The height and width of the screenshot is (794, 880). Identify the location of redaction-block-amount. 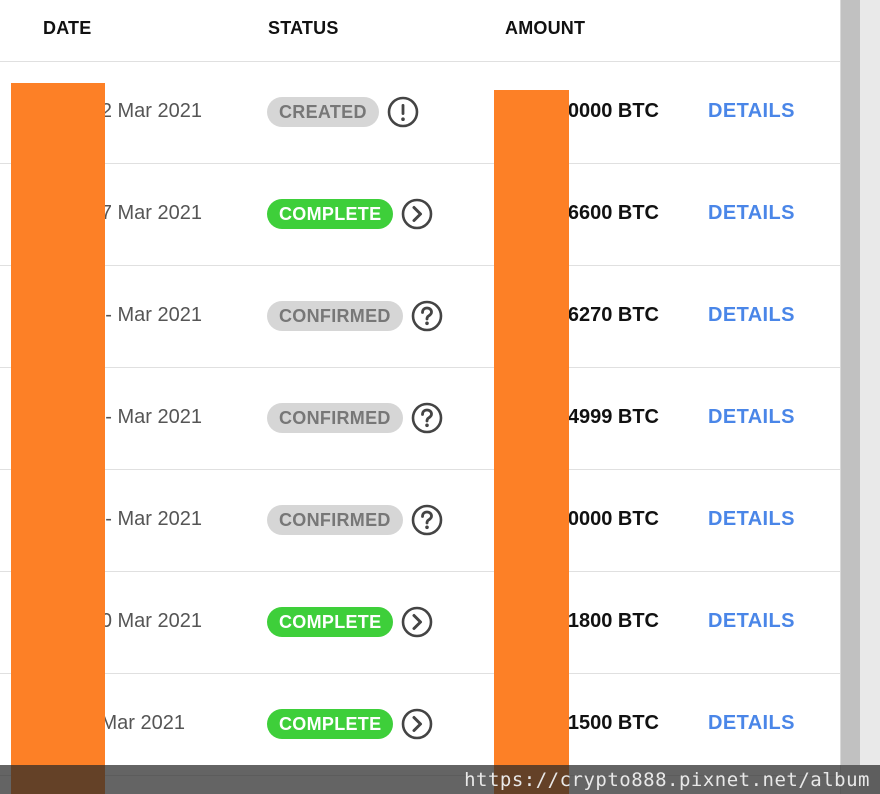
(531, 442).